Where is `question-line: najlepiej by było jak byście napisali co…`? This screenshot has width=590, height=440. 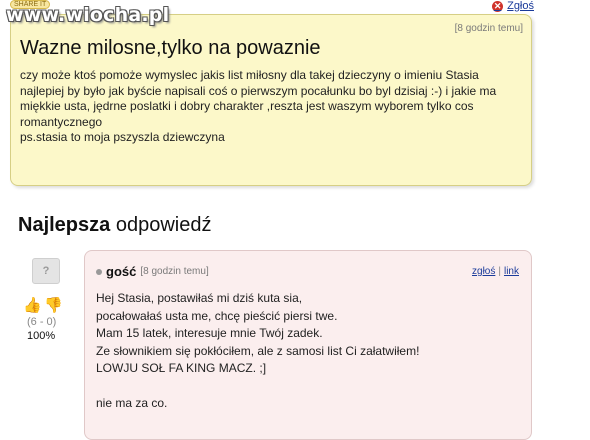
question-line: najlepiej by było jak byście napisali co… is located at coordinates (258, 106).